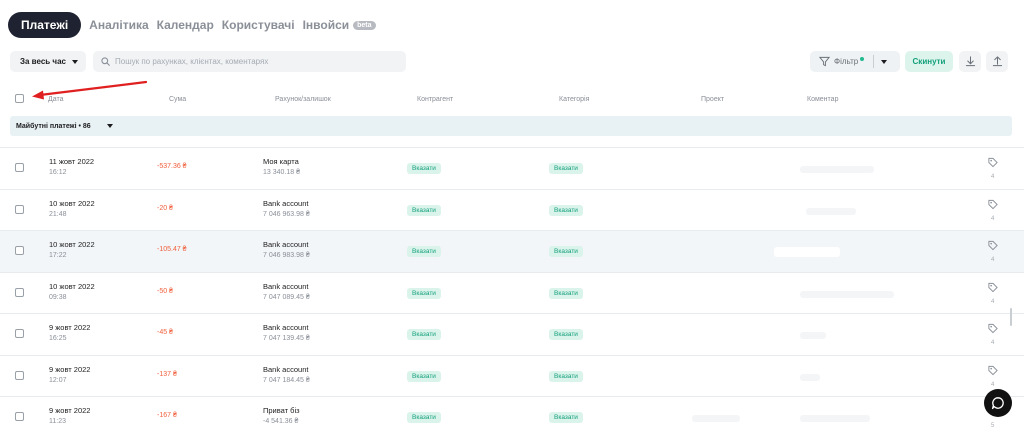 The height and width of the screenshot is (431, 1024). What do you see at coordinates (167, 415) in the screenshot?
I see `row-amount: -167 ₴` at bounding box center [167, 415].